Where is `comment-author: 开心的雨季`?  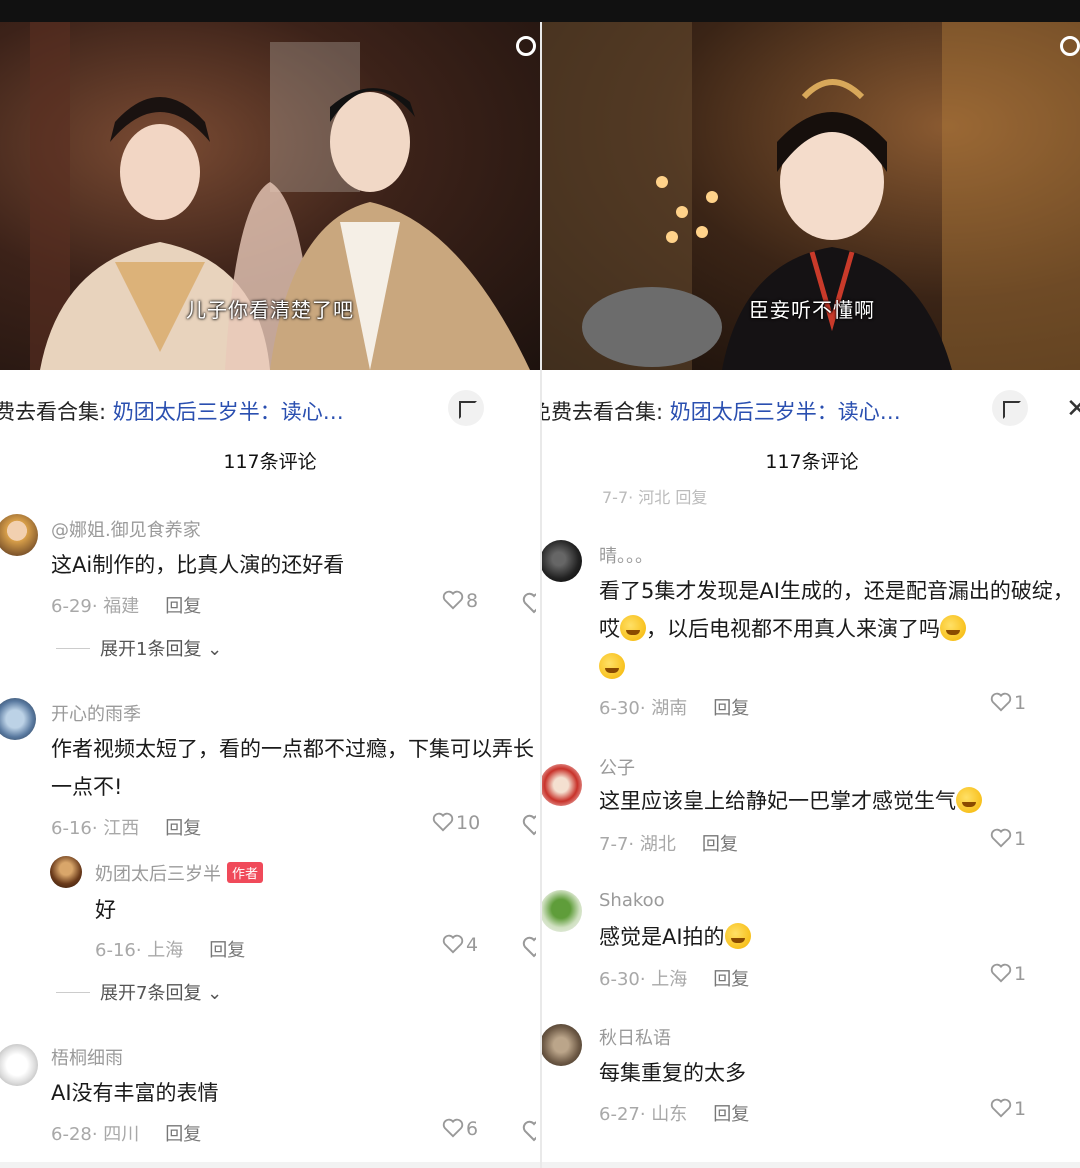
comment-author: 开心的雨季 is located at coordinates (96, 713).